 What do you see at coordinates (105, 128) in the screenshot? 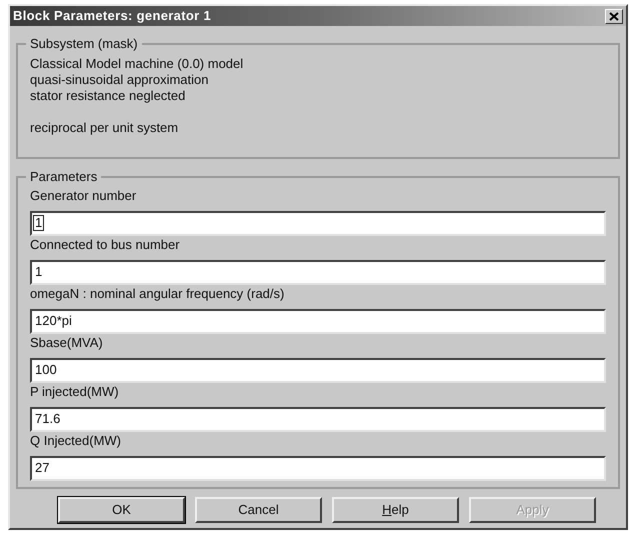
I see `description-line: reciprocal per unit system` at bounding box center [105, 128].